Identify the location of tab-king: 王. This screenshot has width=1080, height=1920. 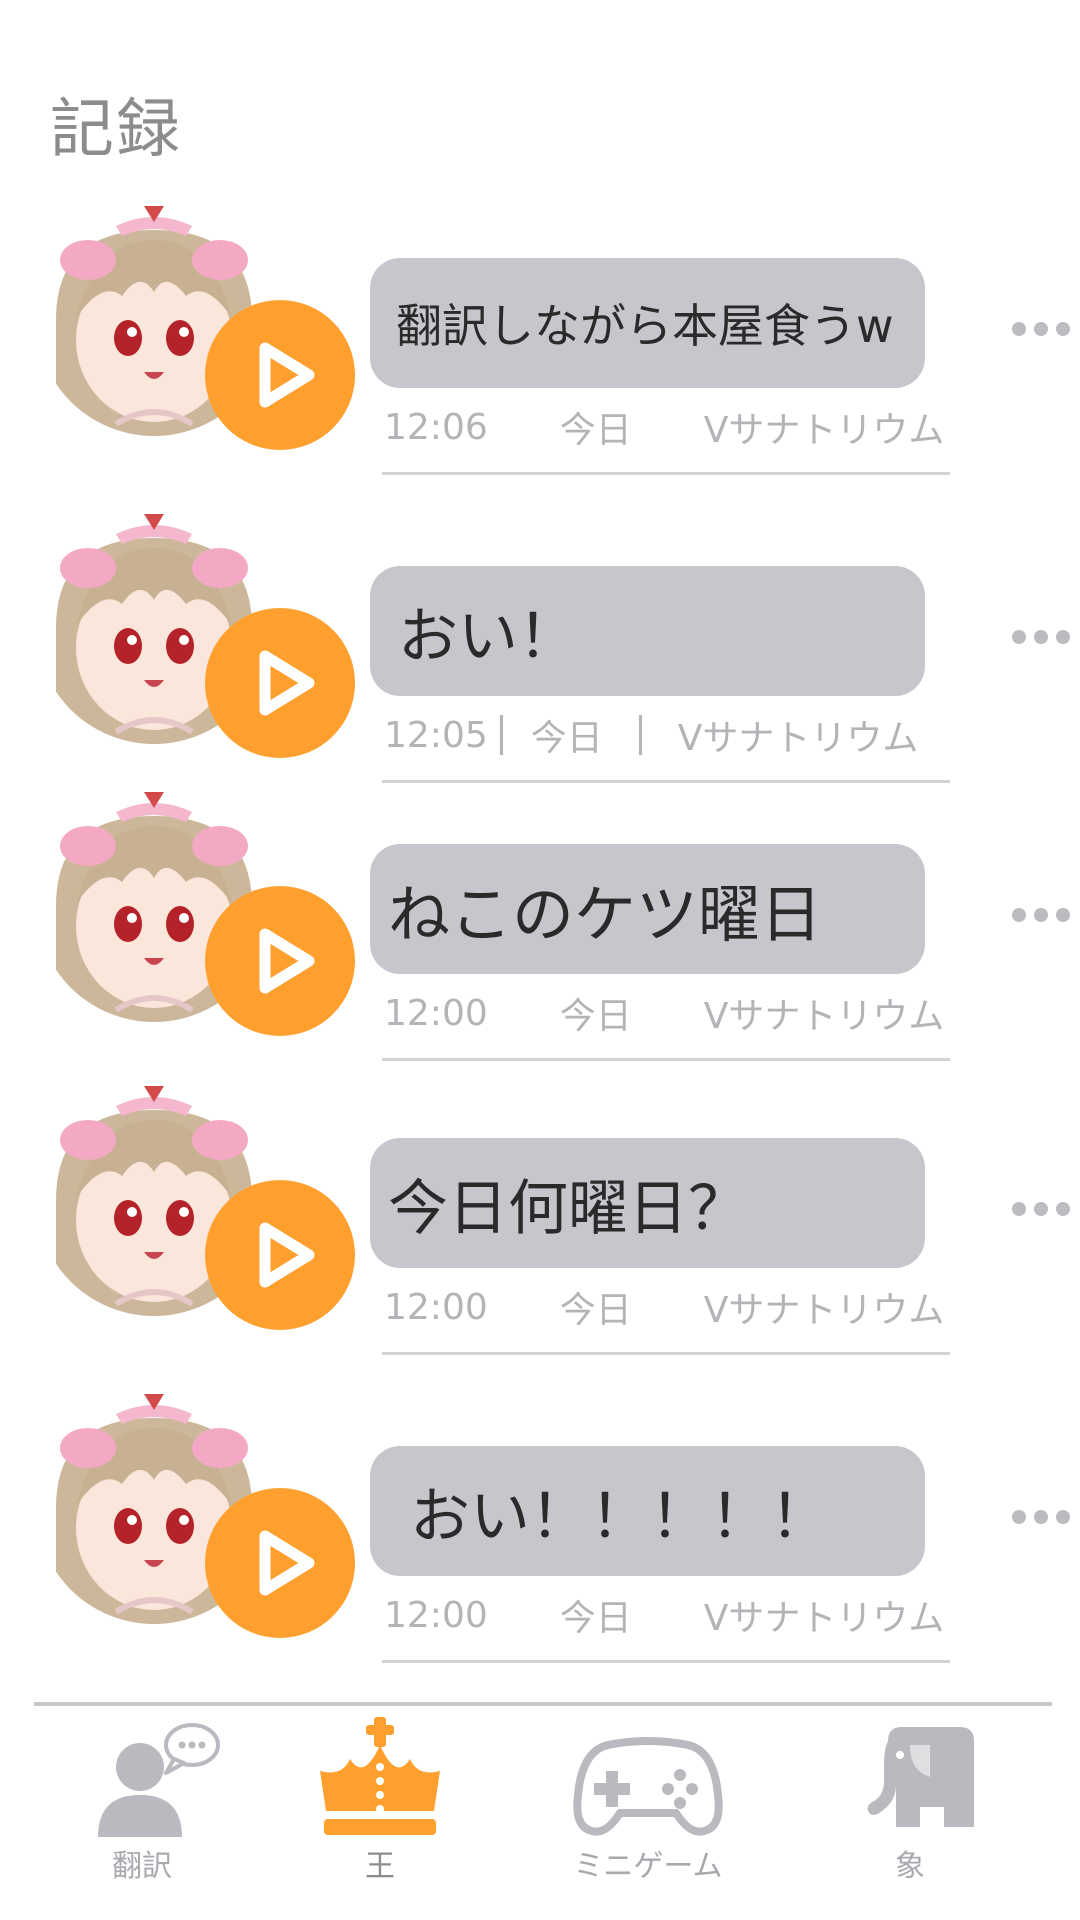
(380, 1805).